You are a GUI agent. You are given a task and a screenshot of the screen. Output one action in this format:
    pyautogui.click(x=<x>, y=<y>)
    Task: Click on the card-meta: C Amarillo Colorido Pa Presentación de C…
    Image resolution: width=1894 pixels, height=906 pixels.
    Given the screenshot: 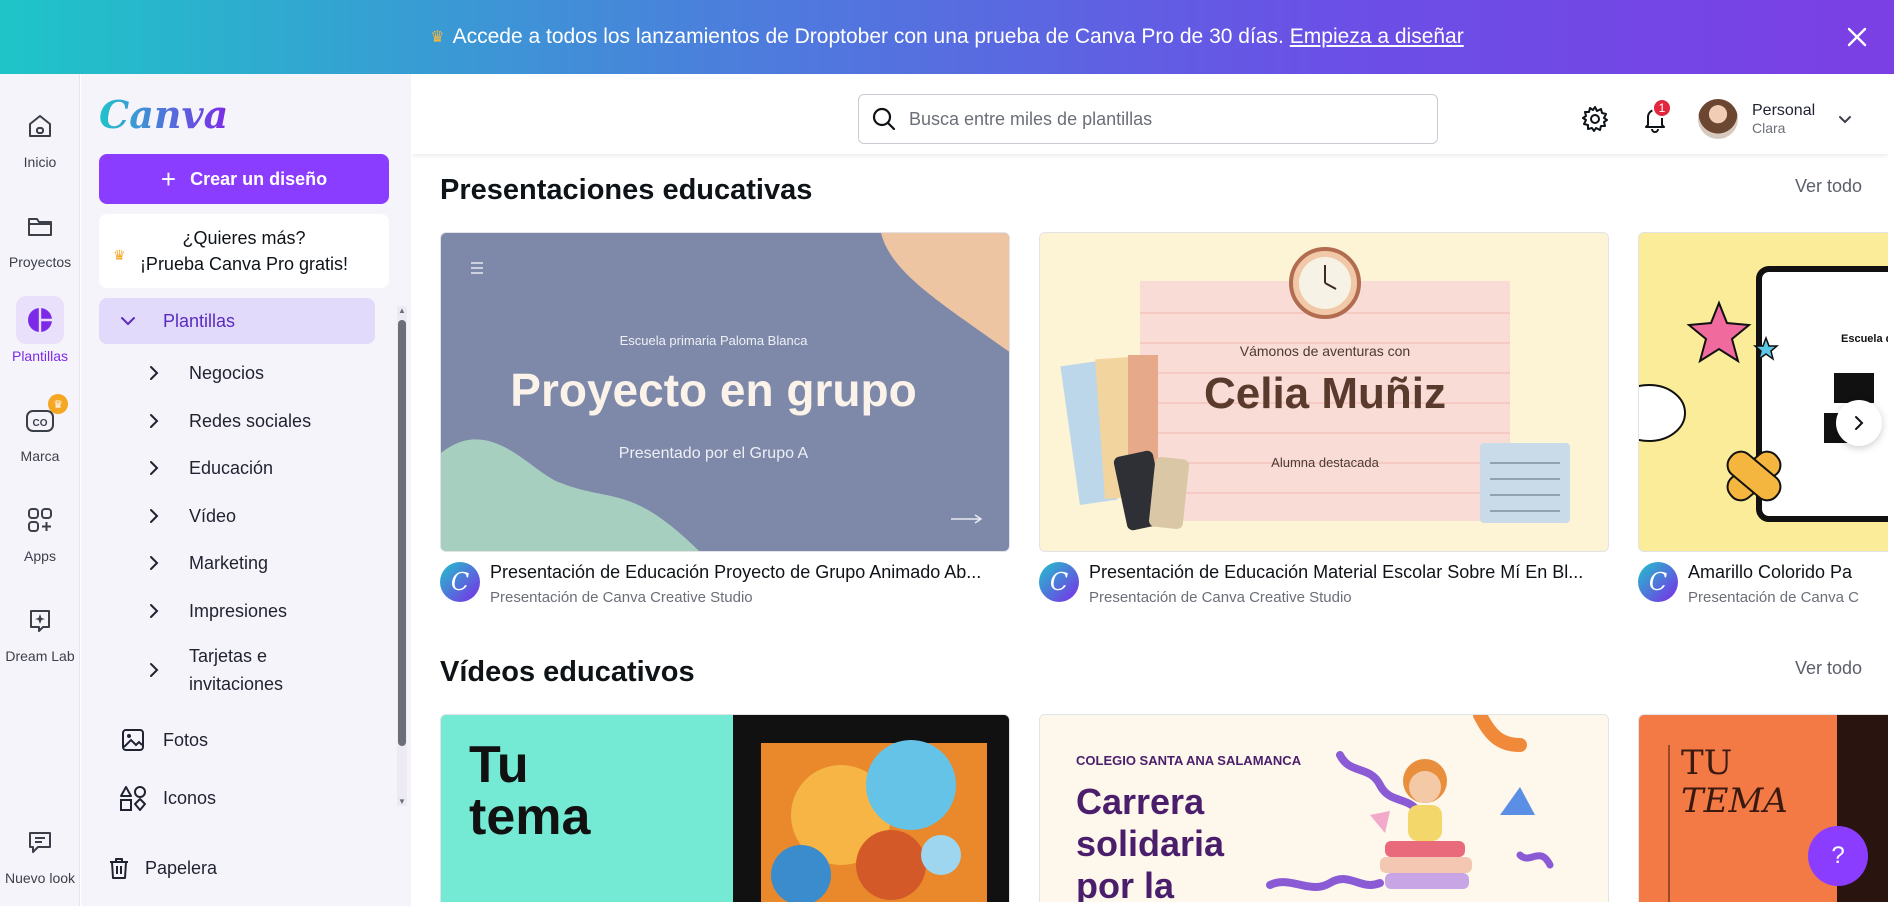 What is the action you would take?
    pyautogui.click(x=1763, y=584)
    